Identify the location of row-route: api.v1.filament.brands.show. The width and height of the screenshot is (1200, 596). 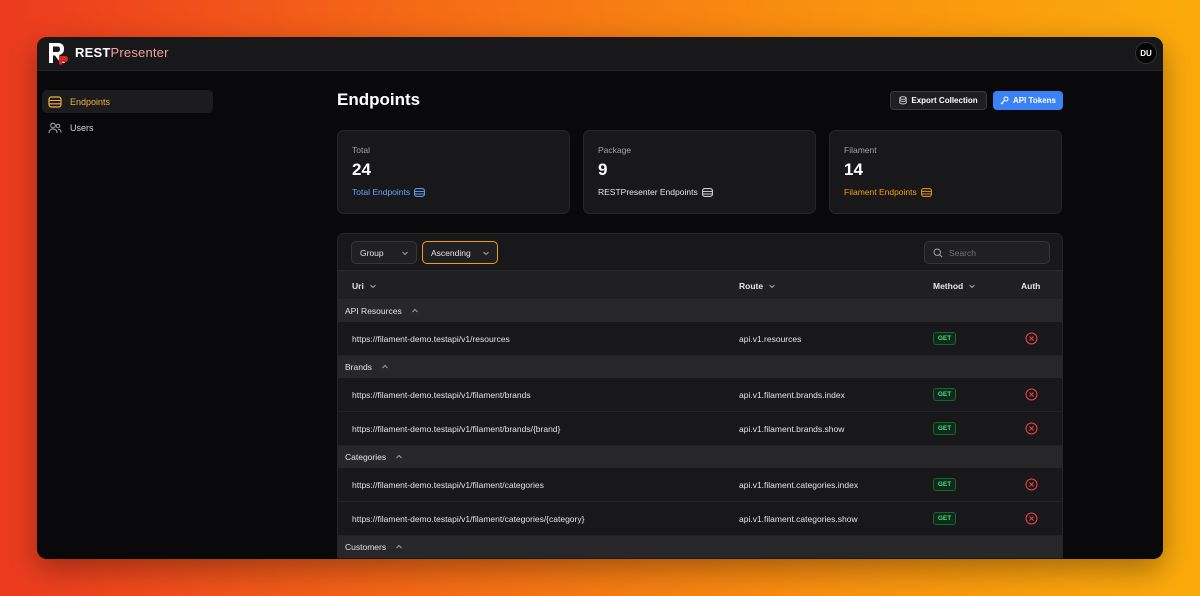
(792, 429).